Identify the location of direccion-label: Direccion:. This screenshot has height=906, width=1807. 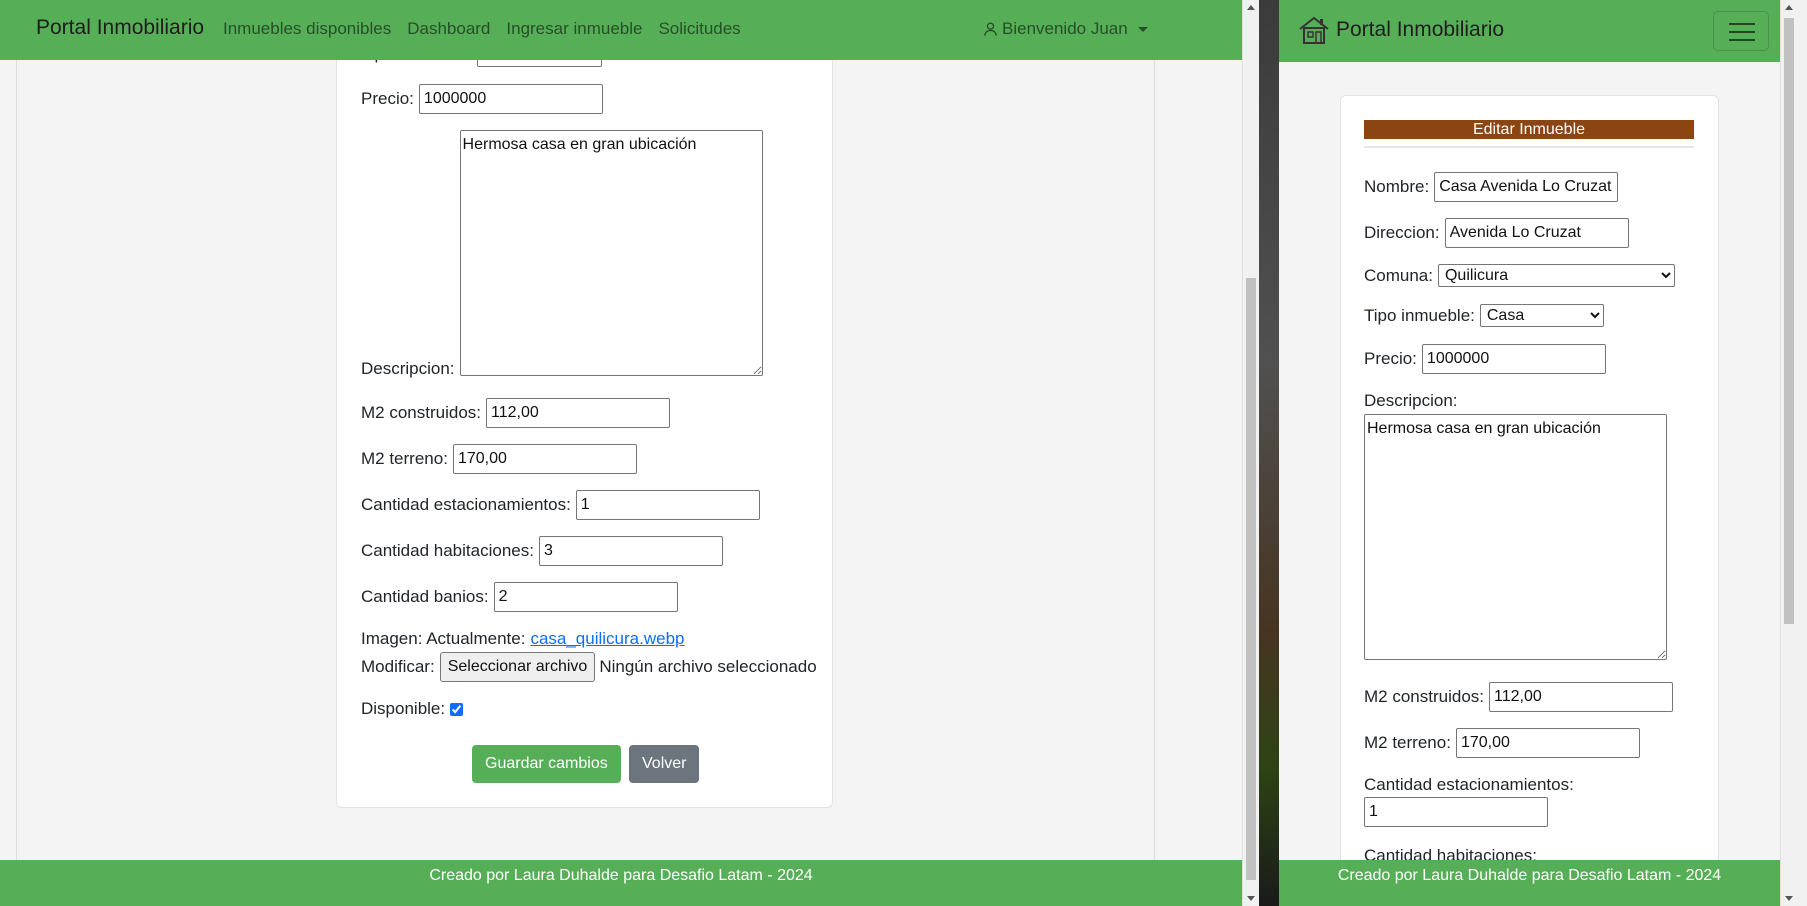
(1402, 232).